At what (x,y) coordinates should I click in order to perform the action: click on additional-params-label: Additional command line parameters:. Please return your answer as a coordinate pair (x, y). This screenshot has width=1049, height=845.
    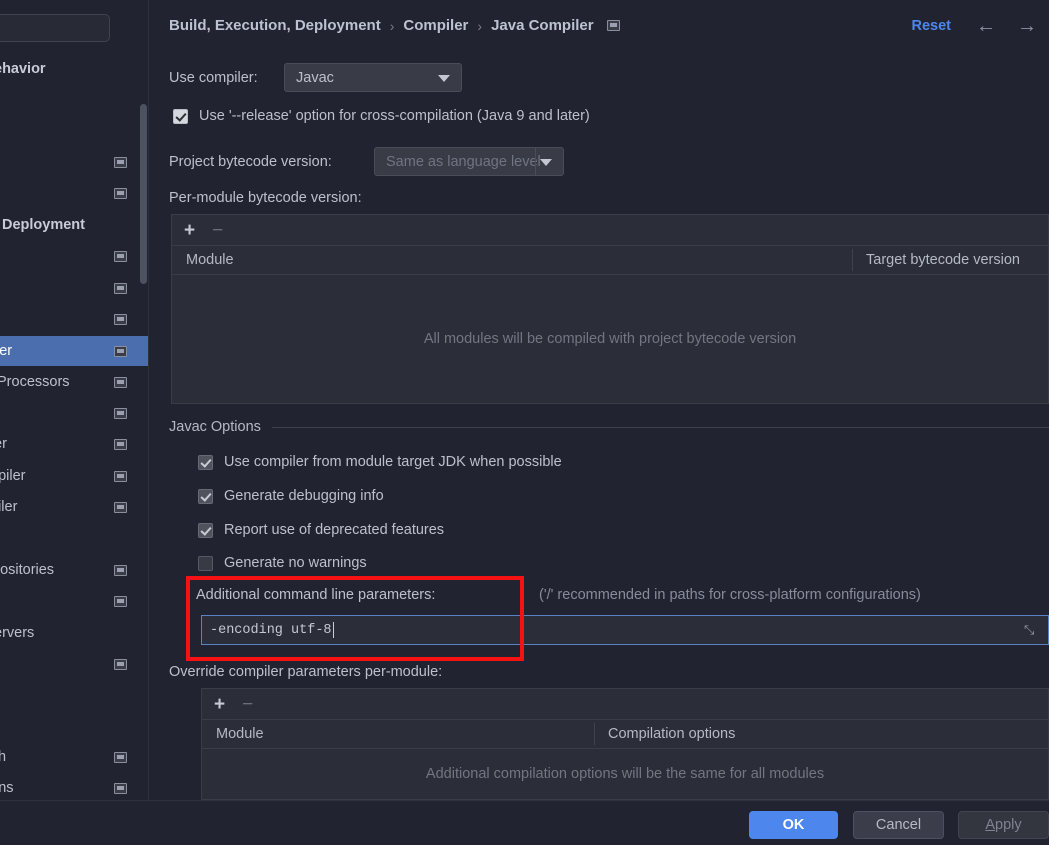
    Looking at the image, I should click on (316, 595).